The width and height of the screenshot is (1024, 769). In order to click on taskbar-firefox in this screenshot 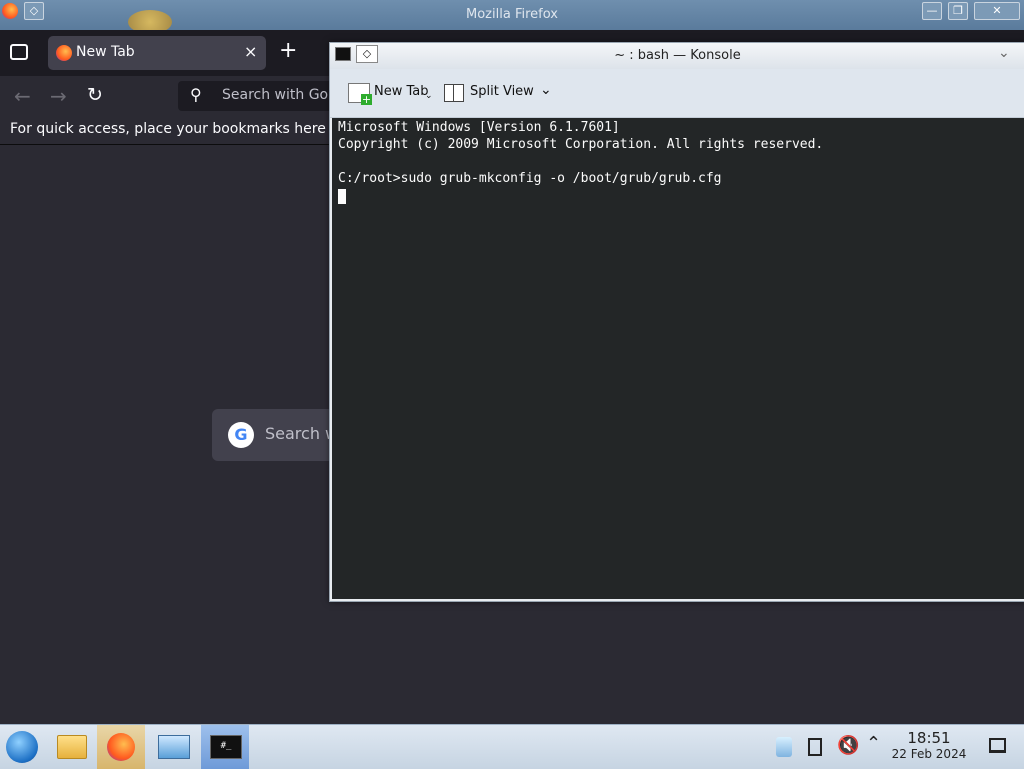, I will do `click(121, 747)`.